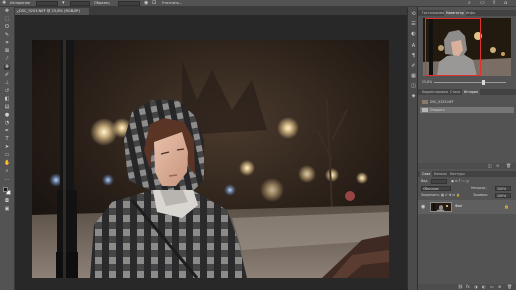  Describe the element at coordinates (460, 287) in the screenshot. I see `link-layers-icon: ⛓` at that location.